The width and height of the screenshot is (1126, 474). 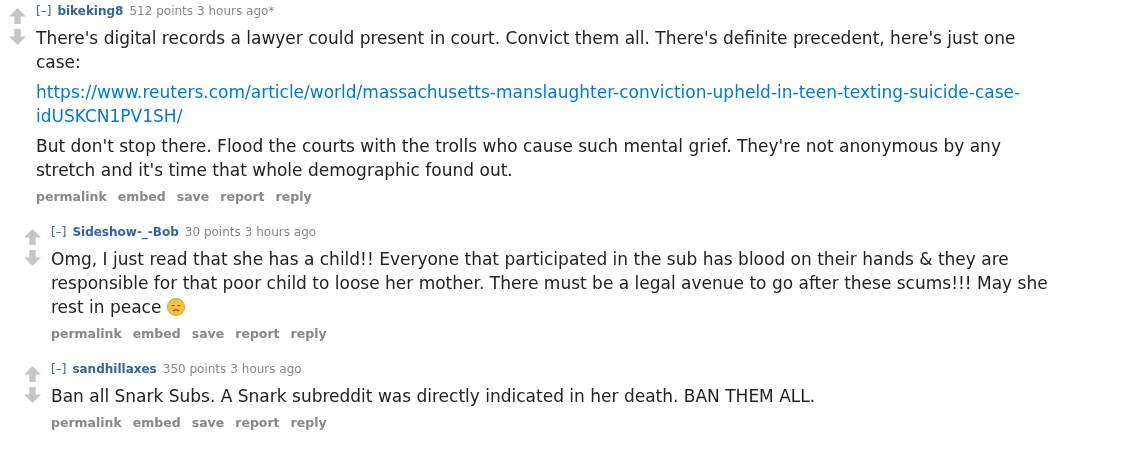 I want to click on comment-text: There's digital records a lawyer could present in court. Convict them all. There's definite precedent, here's just one case:, so click(x=526, y=50).